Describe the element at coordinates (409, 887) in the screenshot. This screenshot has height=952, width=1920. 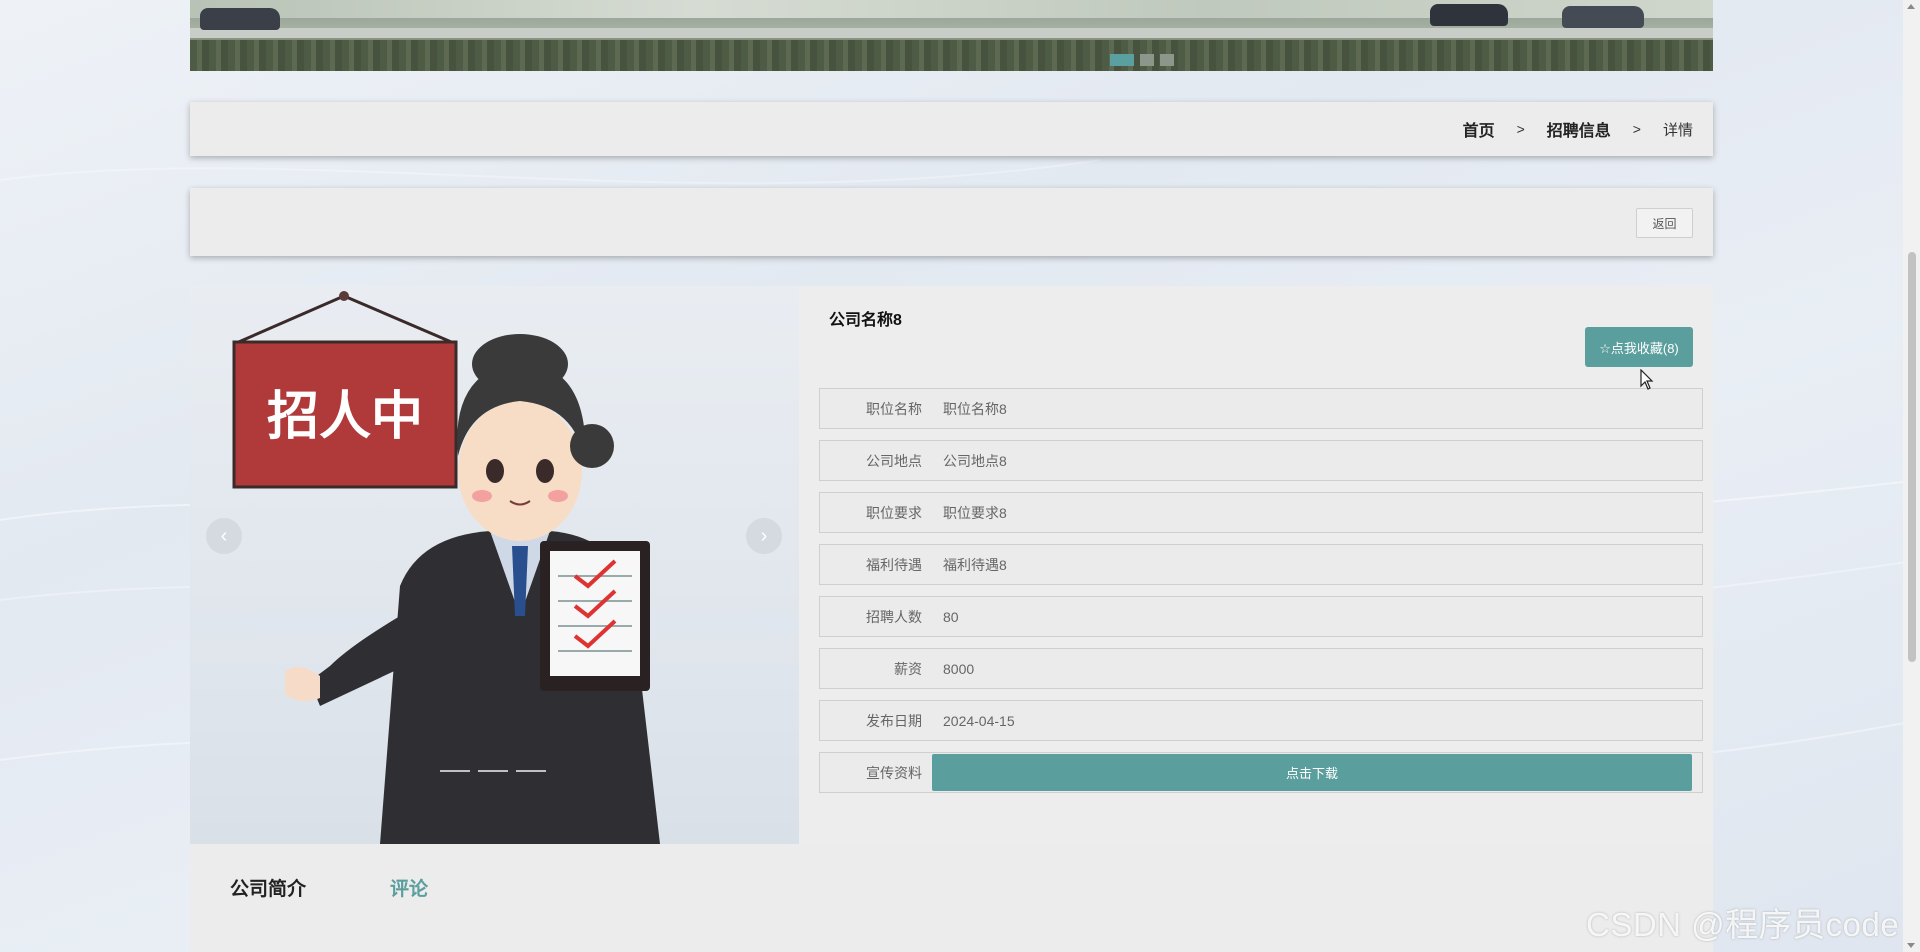
I see `tab-comments: 评论` at that location.